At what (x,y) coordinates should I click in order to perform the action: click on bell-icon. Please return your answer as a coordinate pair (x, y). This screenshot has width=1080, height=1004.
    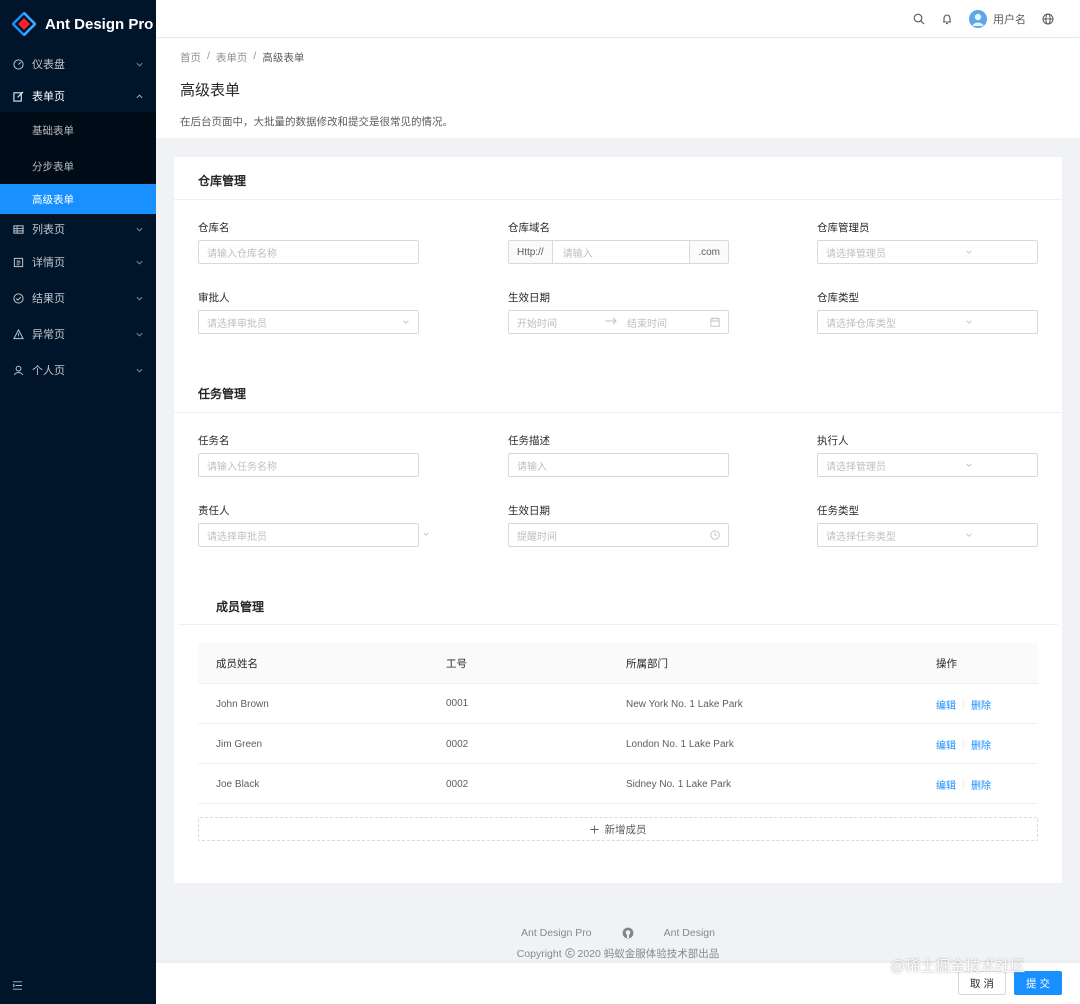
    Looking at the image, I should click on (947, 18).